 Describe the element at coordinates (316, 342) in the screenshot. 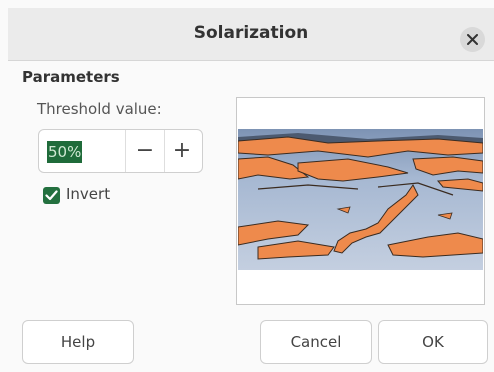

I see `cancel-button: Cancel` at that location.